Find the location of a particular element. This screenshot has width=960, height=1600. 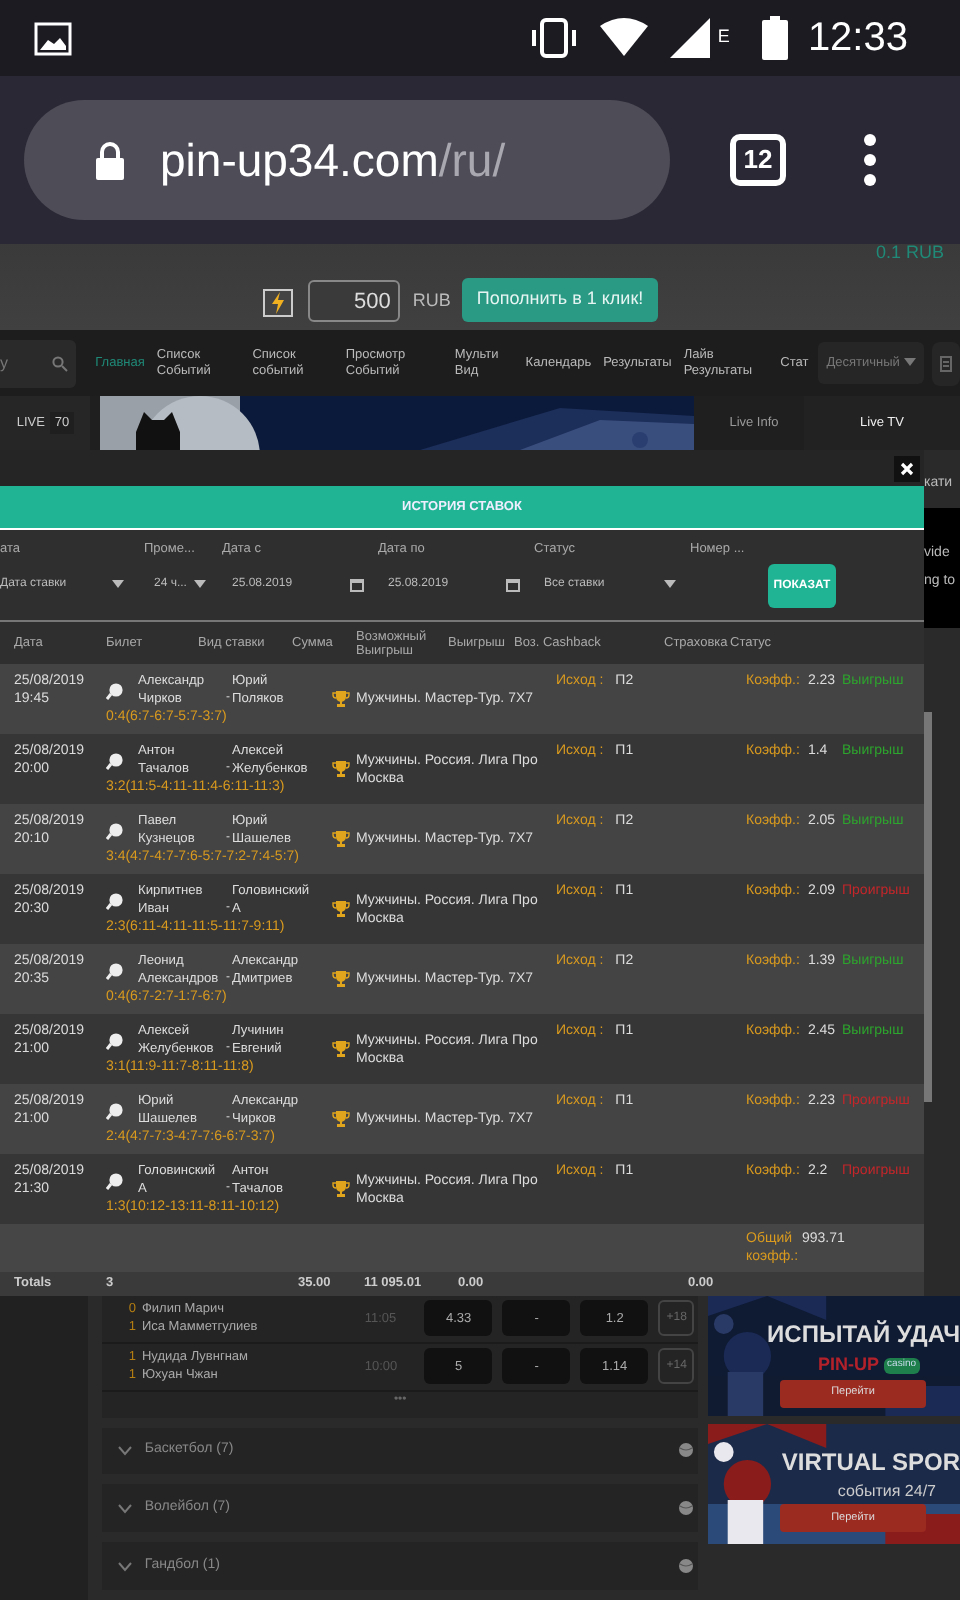

tab-count-button: 12 is located at coordinates (758, 160).